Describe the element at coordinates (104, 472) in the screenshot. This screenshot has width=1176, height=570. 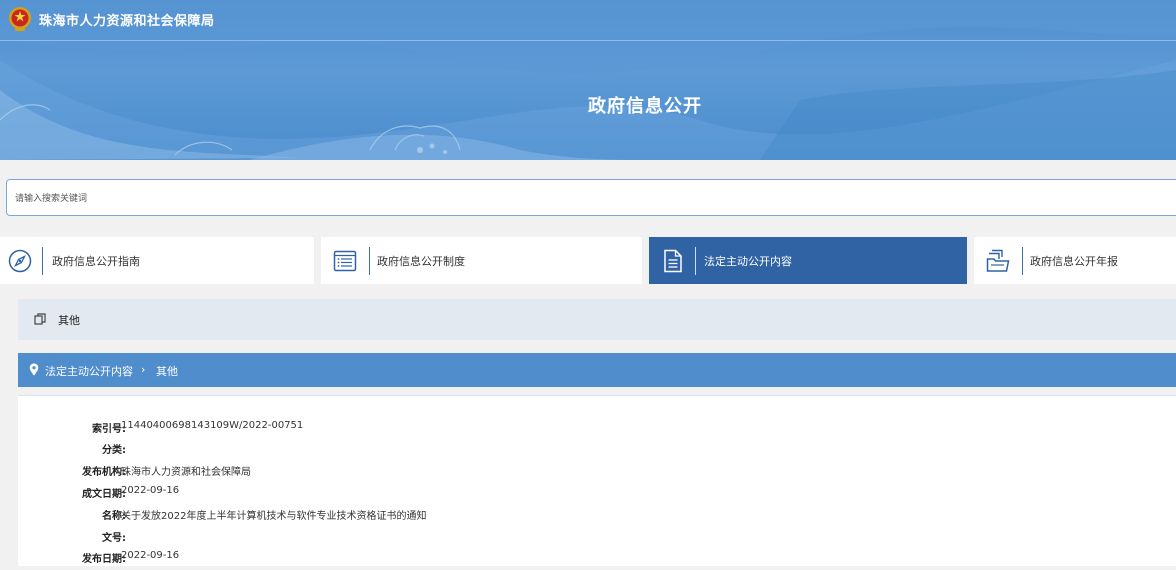
I see `metadata-key: 发布机构:` at that location.